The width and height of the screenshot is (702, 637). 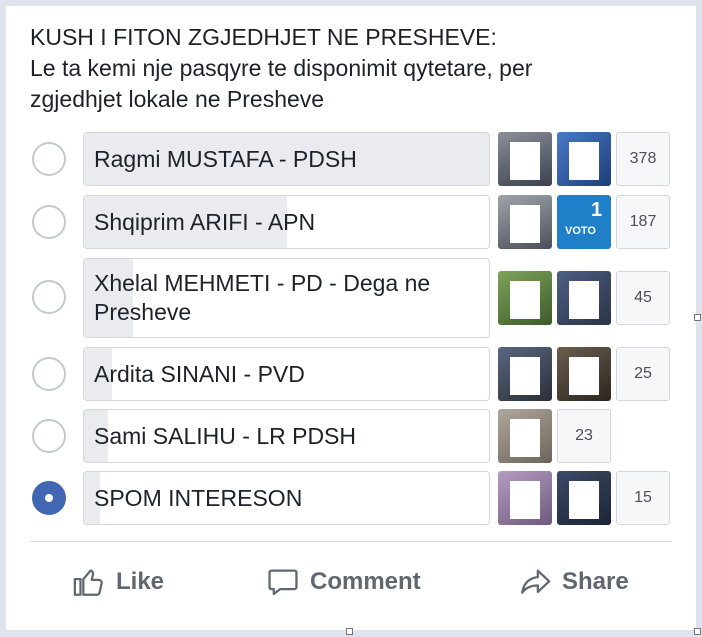 I want to click on share-button: Share, so click(x=573, y=582).